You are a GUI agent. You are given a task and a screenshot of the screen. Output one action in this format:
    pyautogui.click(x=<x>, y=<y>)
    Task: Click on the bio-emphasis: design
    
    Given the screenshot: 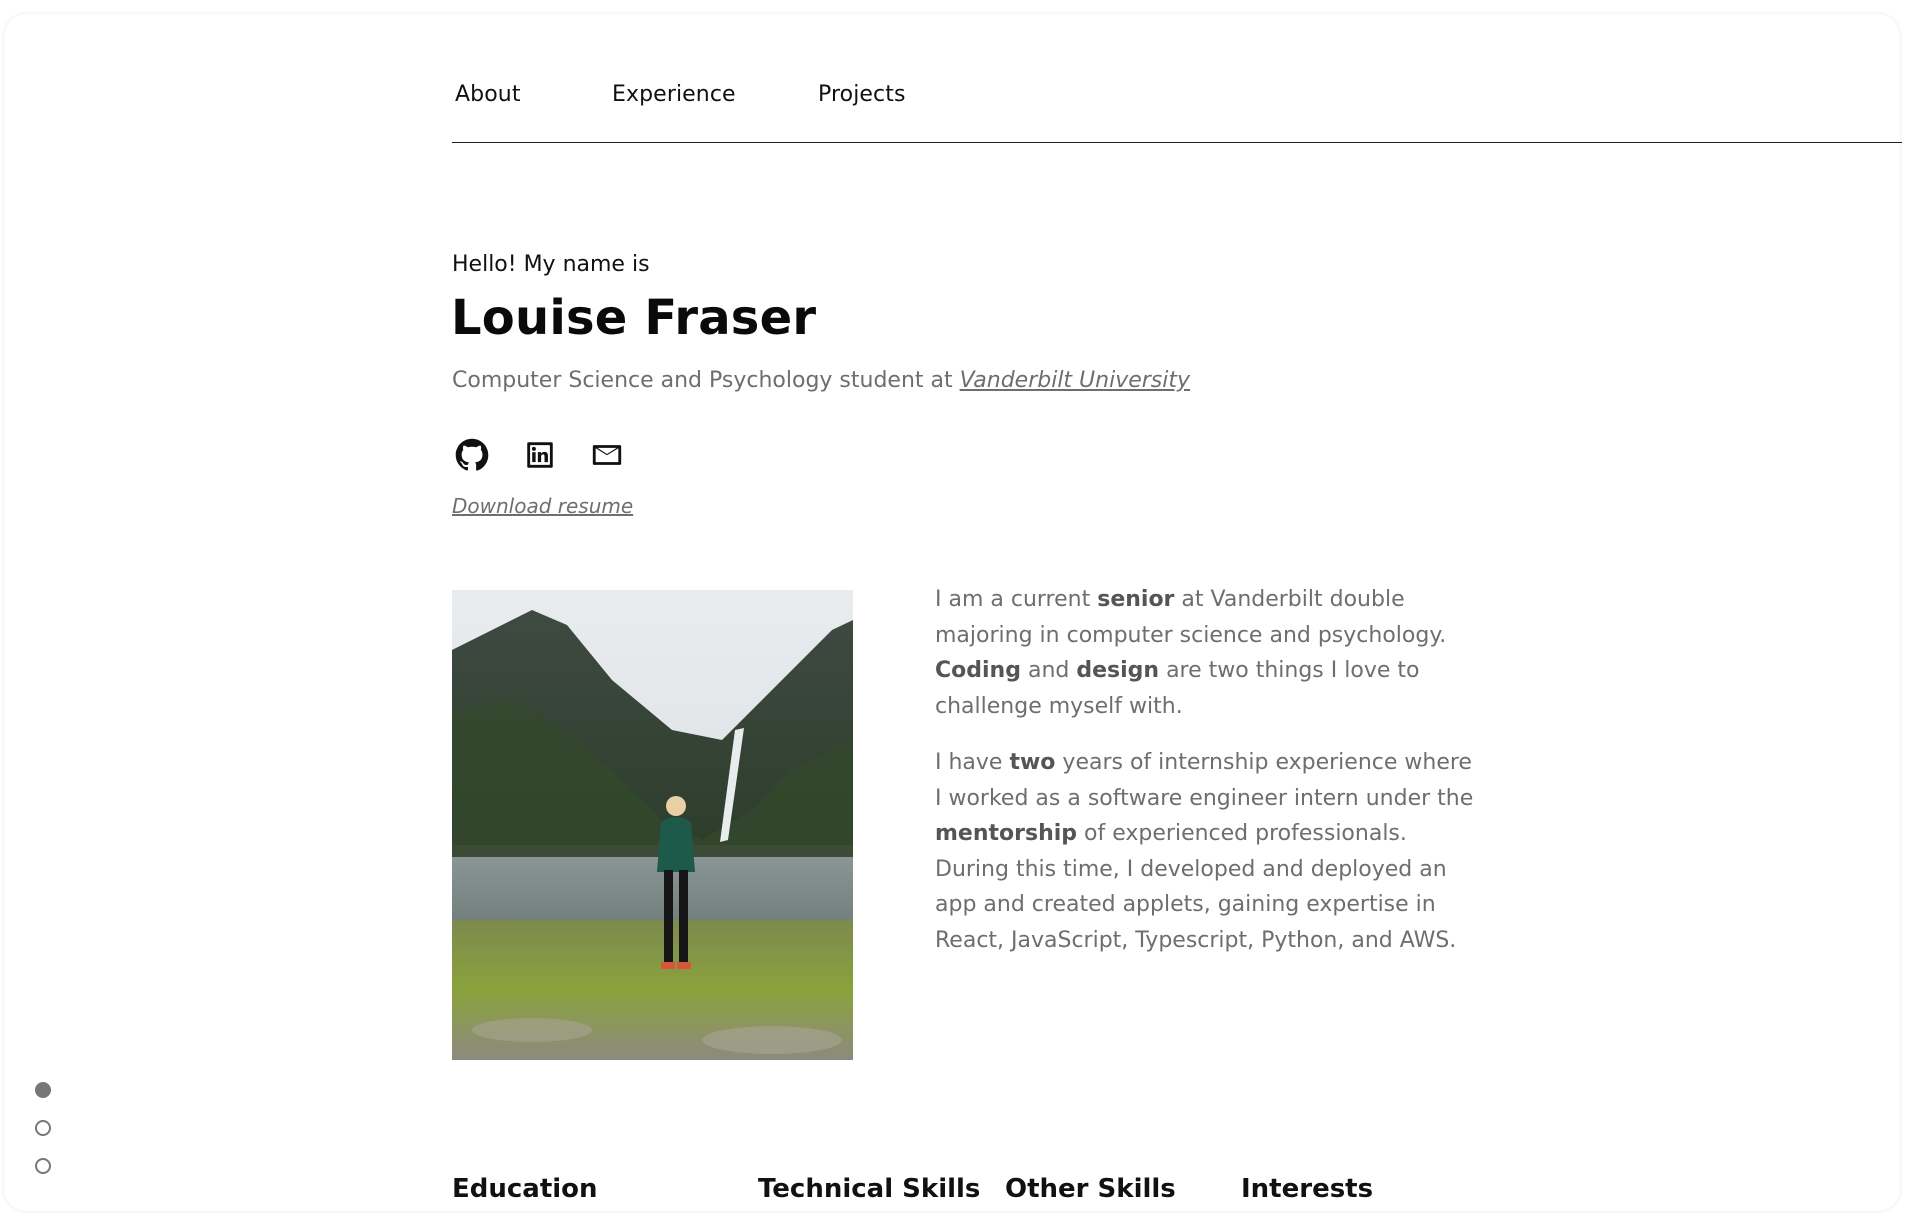 What is the action you would take?
    pyautogui.click(x=1118, y=670)
    